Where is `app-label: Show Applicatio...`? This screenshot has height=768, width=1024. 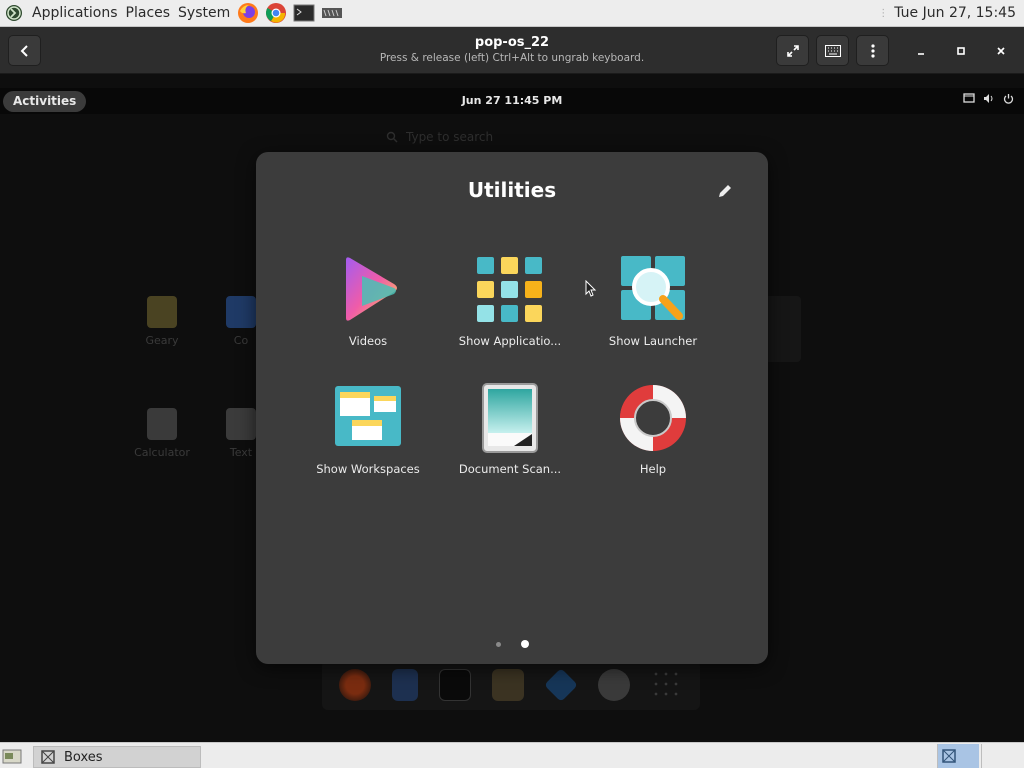
app-label: Show Applicatio... is located at coordinates (510, 341).